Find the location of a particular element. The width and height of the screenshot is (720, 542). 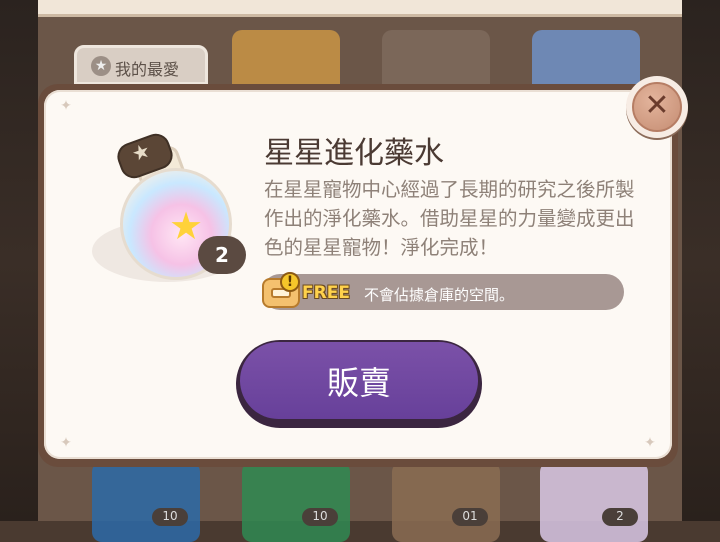

close-button: ✕ is located at coordinates (657, 107).